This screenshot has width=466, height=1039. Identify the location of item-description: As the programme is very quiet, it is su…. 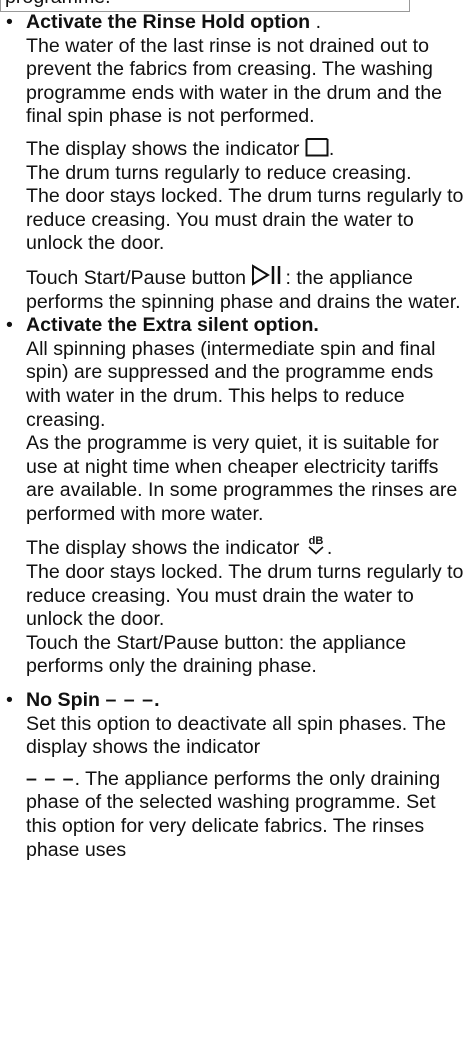
(242, 478).